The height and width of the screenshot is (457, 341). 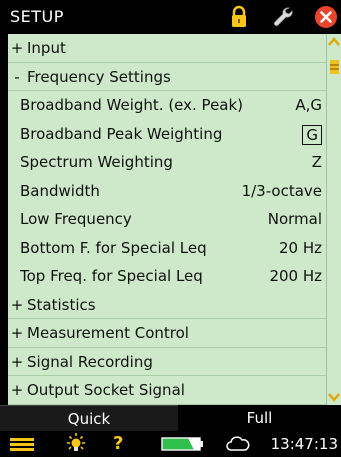 What do you see at coordinates (295, 219) in the screenshot?
I see `param-value: Normal` at bounding box center [295, 219].